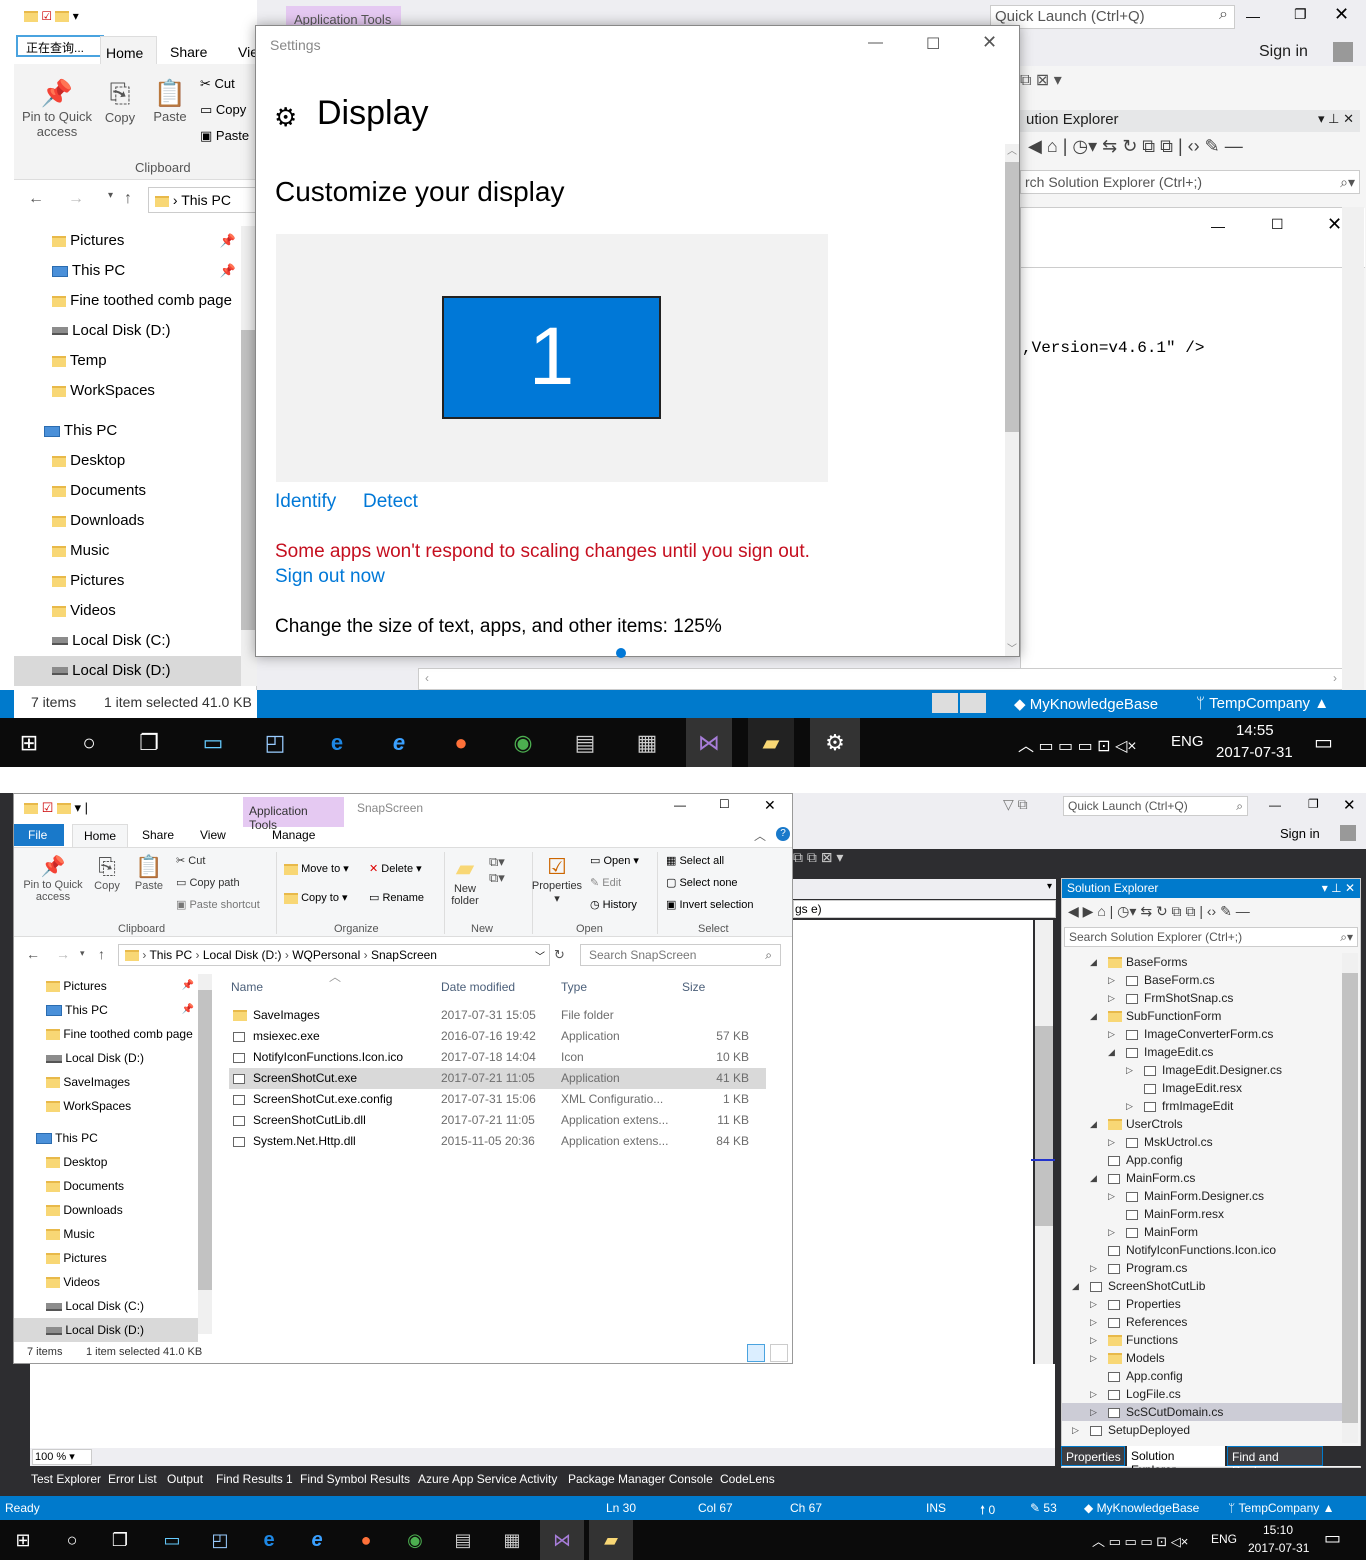 Image resolution: width=1366 pixels, height=1560 pixels. Describe the element at coordinates (835, 742) in the screenshot. I see `settings-gear-icon: ⚙` at that location.